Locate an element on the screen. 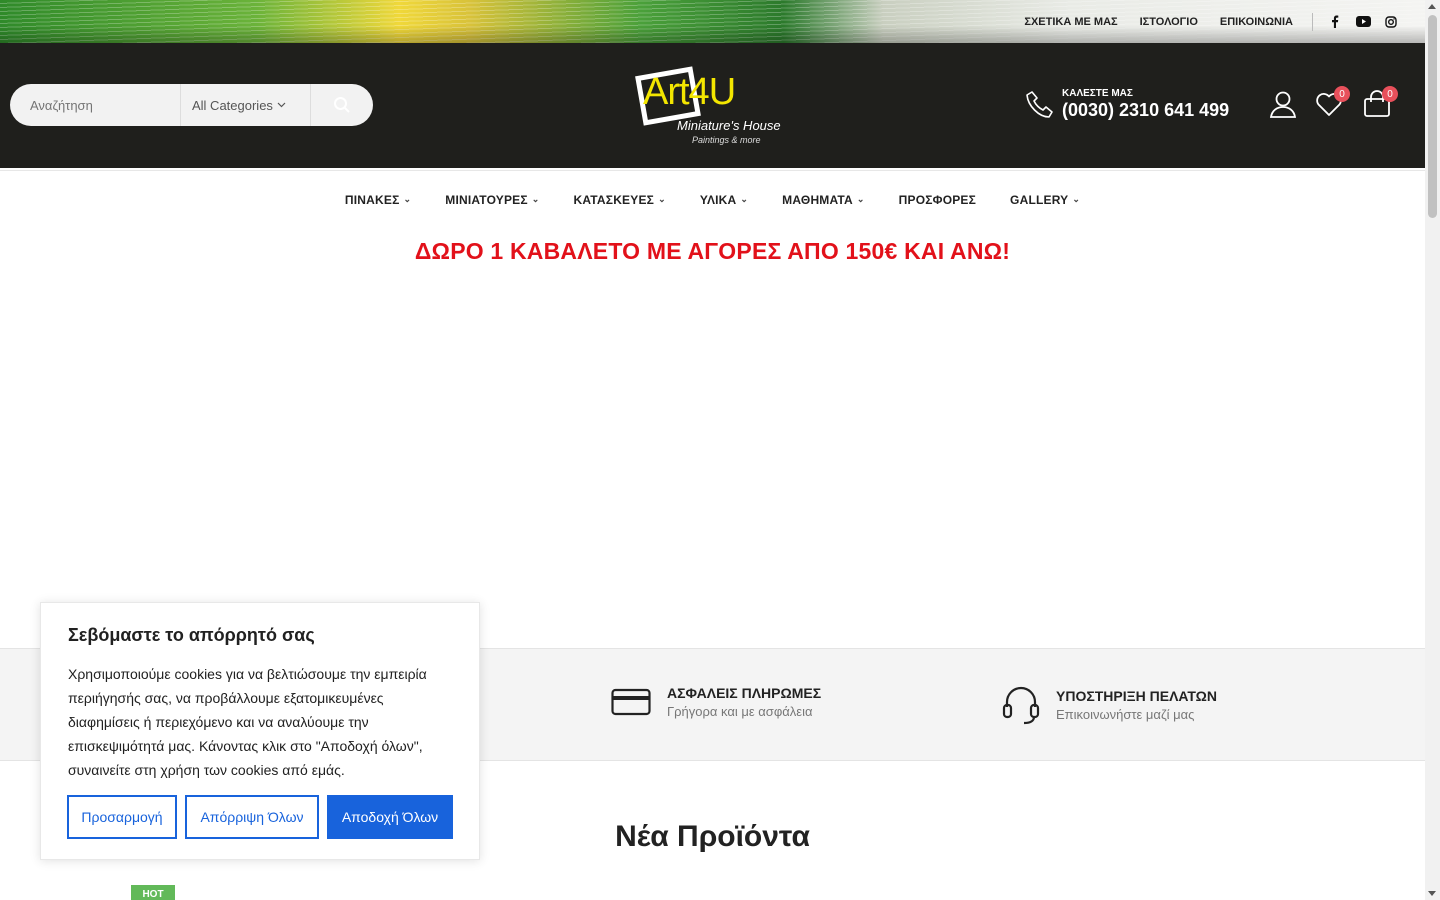 This screenshot has height=900, width=1440. page-scrollbar is located at coordinates (1432, 450).